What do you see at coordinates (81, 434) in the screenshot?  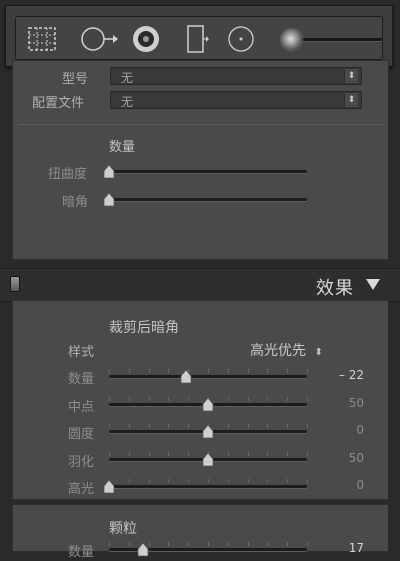 I see `slider-label: 圆度` at bounding box center [81, 434].